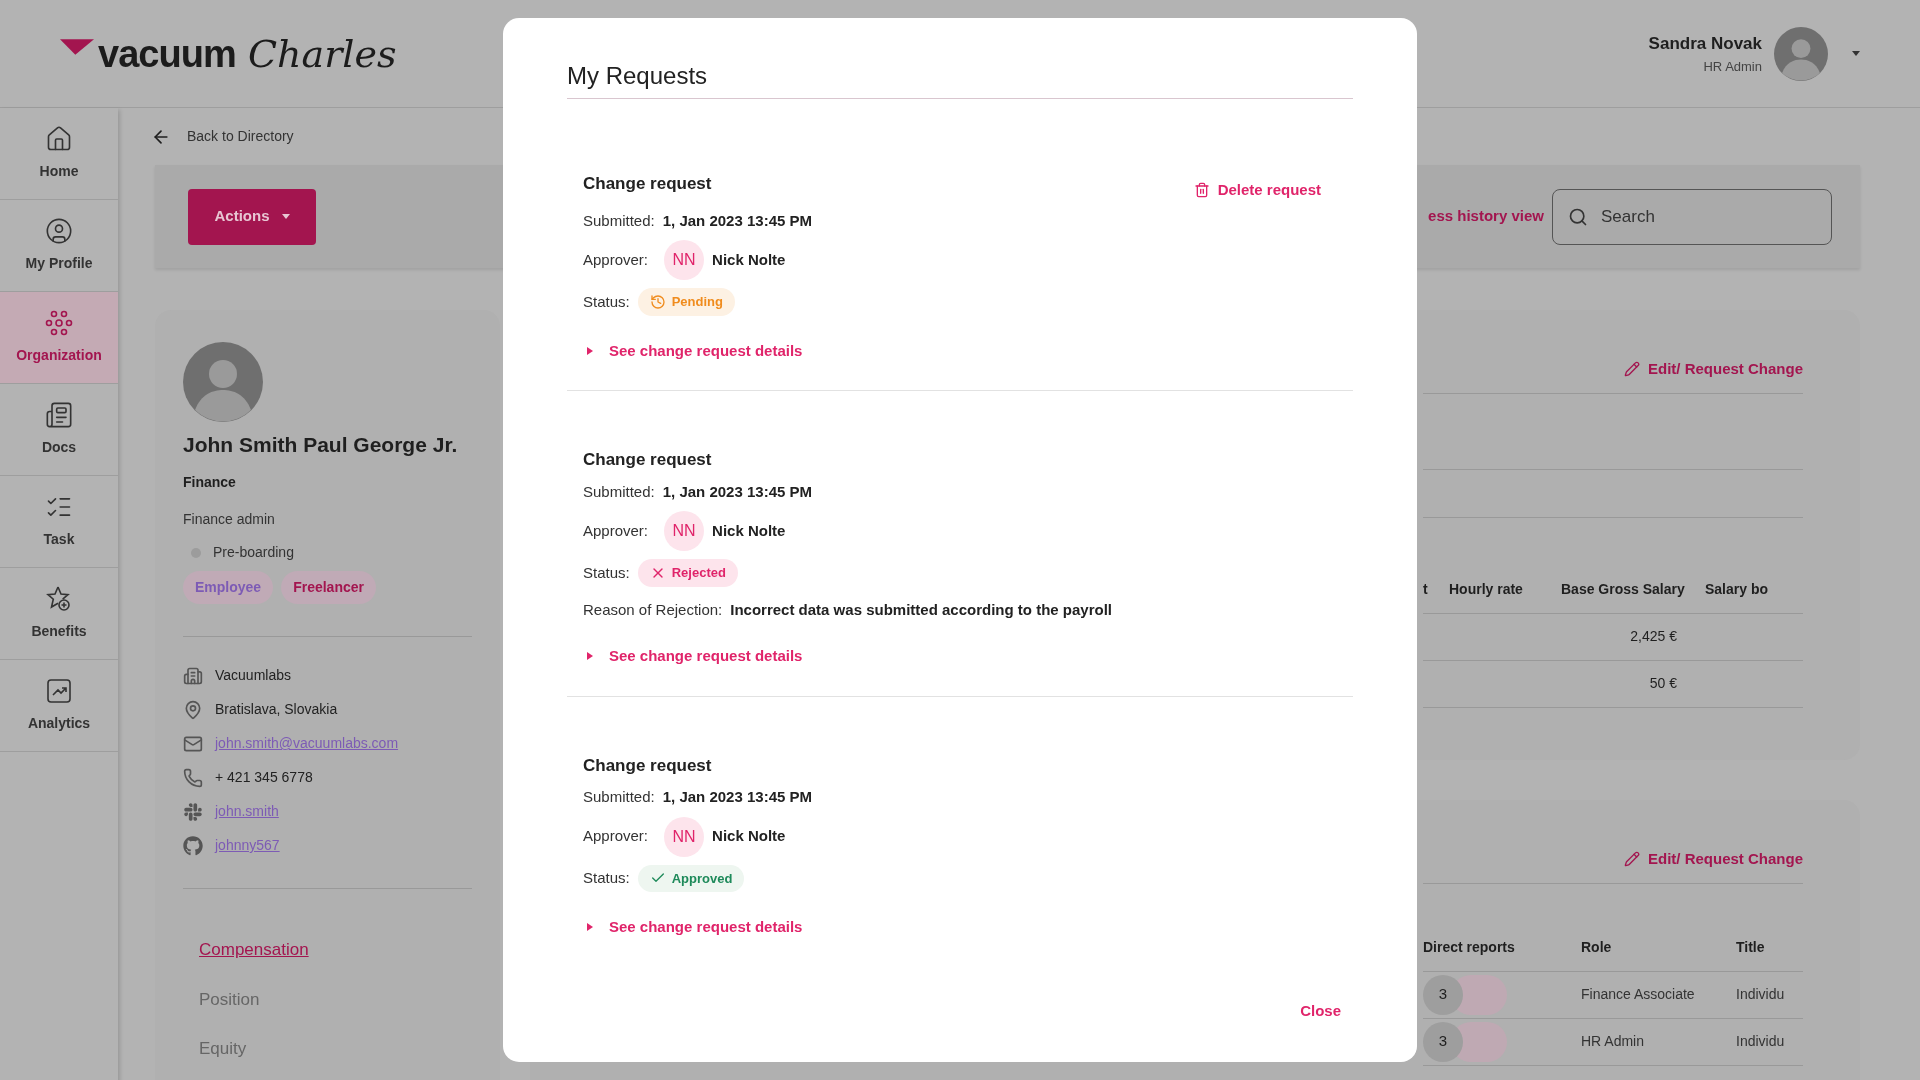  Describe the element at coordinates (193, 709) in the screenshot. I see `location-pin-icon` at that location.